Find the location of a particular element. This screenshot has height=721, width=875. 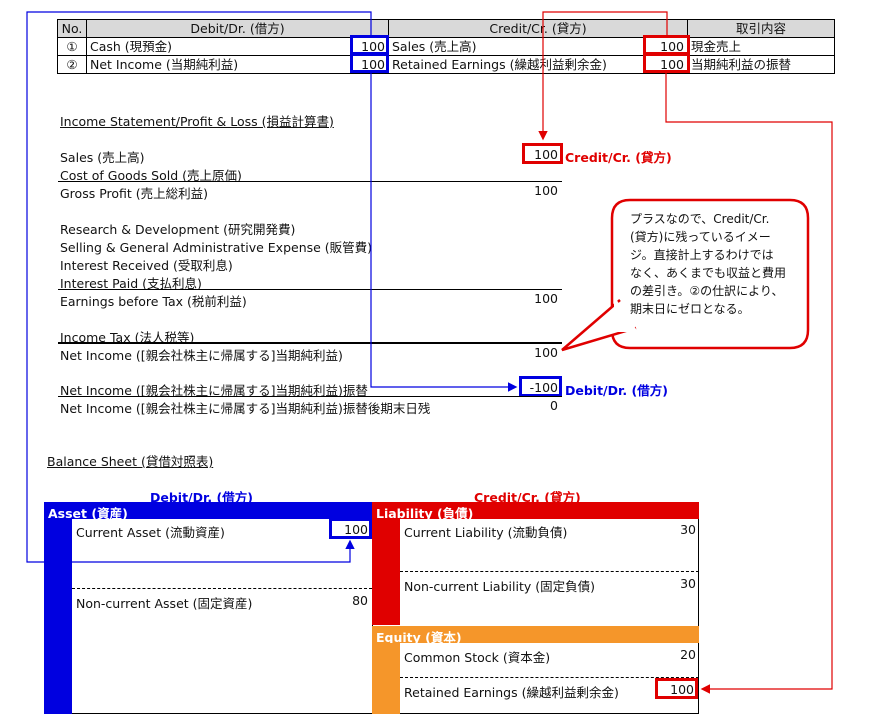

net-income-end-value: 0 is located at coordinates (554, 405).